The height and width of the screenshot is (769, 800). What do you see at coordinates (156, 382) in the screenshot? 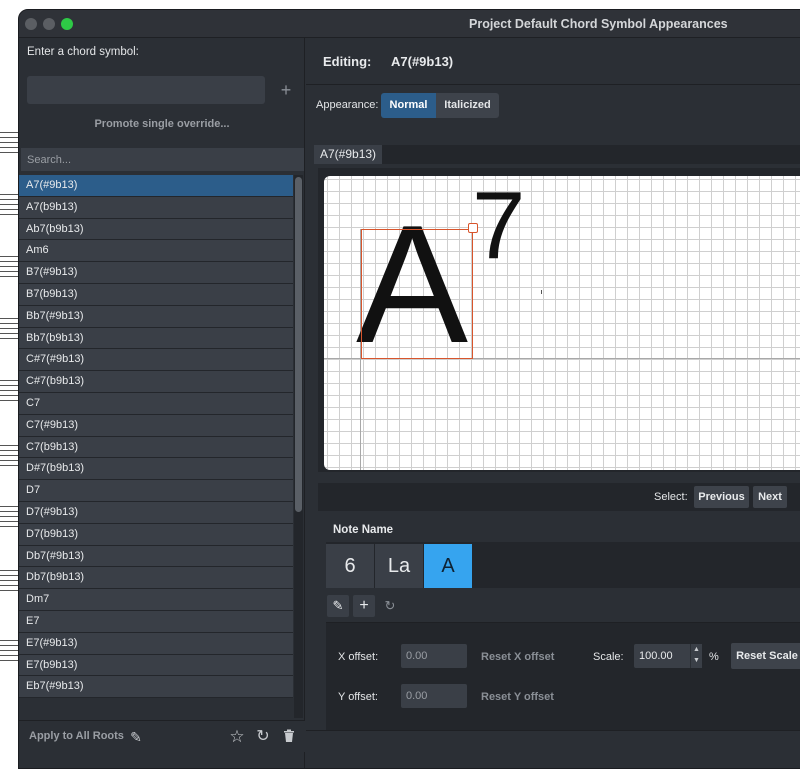
I see `chord-list-item: C#7(b9b13)` at bounding box center [156, 382].